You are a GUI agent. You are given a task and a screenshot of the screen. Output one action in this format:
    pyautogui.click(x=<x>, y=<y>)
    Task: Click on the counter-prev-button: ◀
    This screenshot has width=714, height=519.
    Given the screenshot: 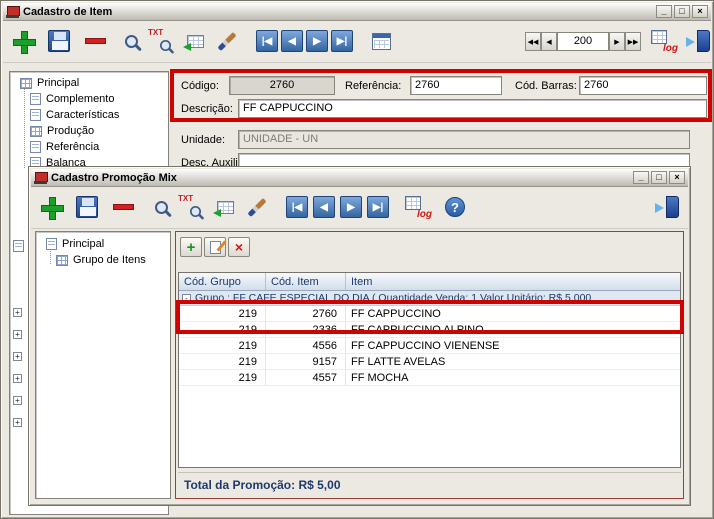 What is the action you would take?
    pyautogui.click(x=549, y=41)
    